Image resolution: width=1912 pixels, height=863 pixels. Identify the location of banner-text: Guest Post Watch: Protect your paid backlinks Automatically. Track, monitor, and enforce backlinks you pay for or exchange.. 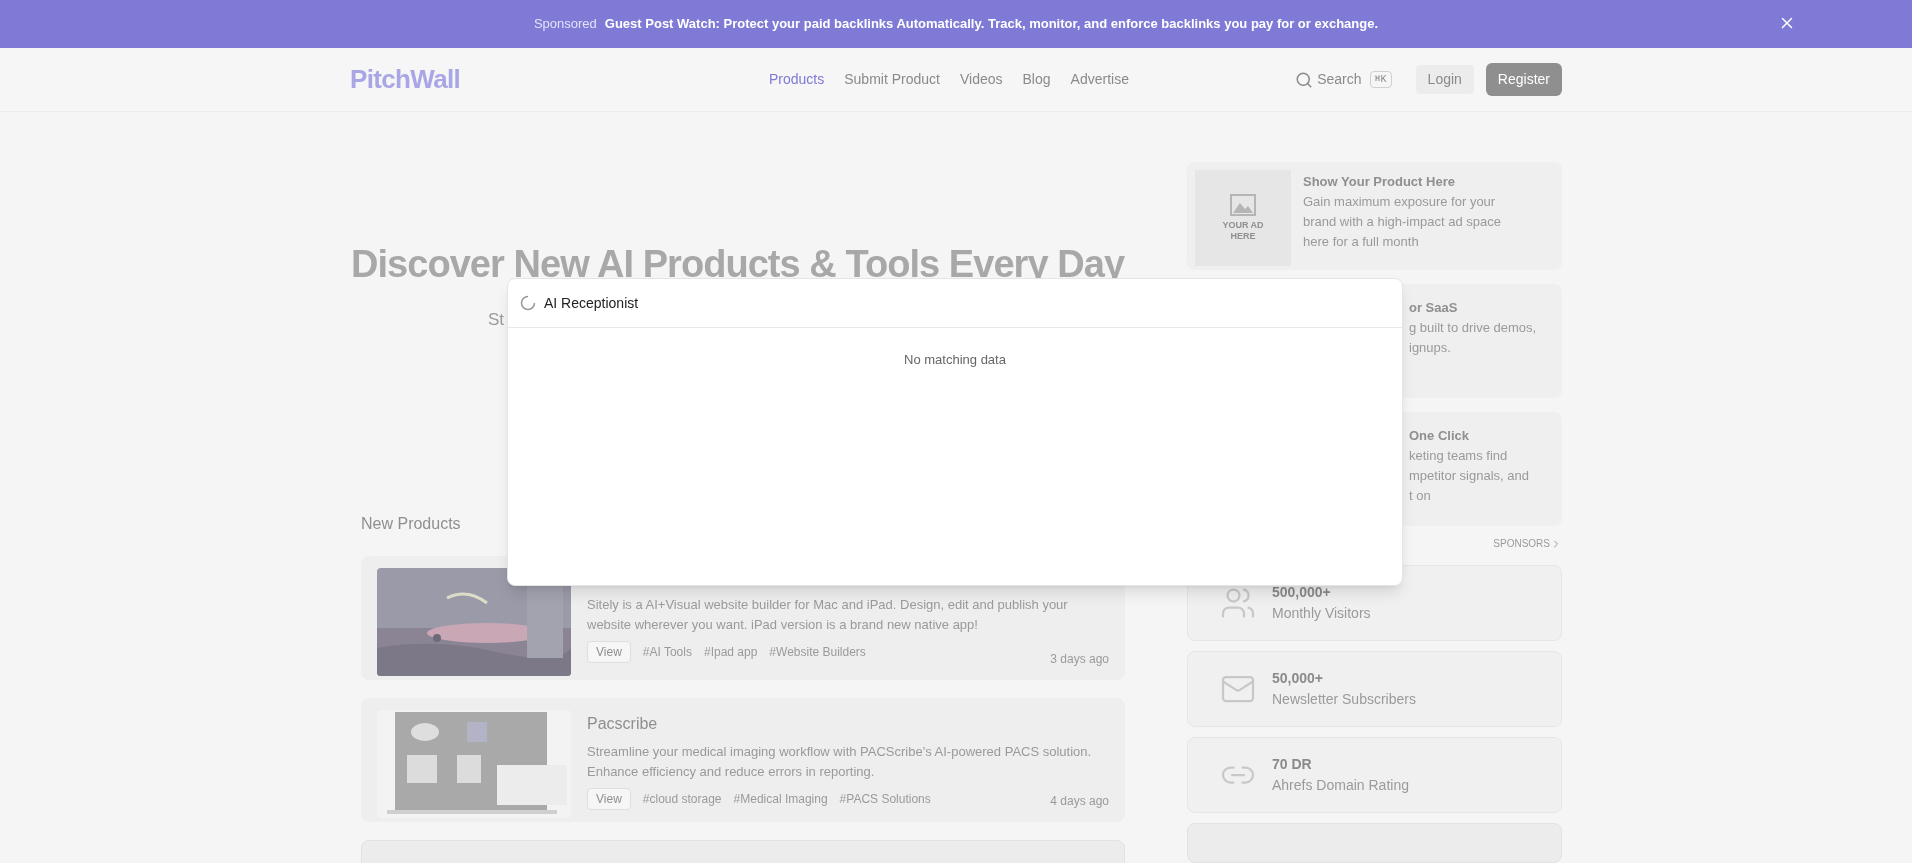
(991, 24).